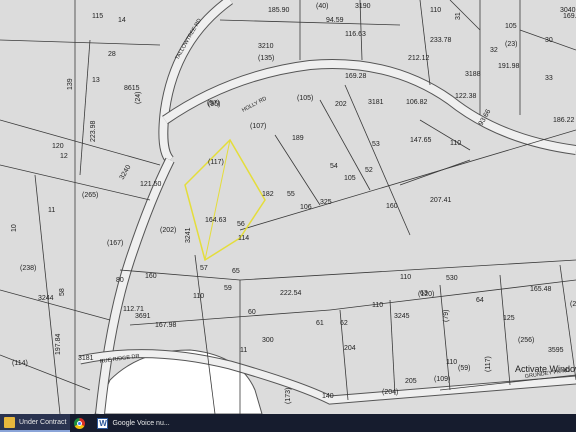 The width and height of the screenshot is (576, 432). What do you see at coordinates (58, 344) in the screenshot?
I see `parcel-label: 197.84` at bounding box center [58, 344].